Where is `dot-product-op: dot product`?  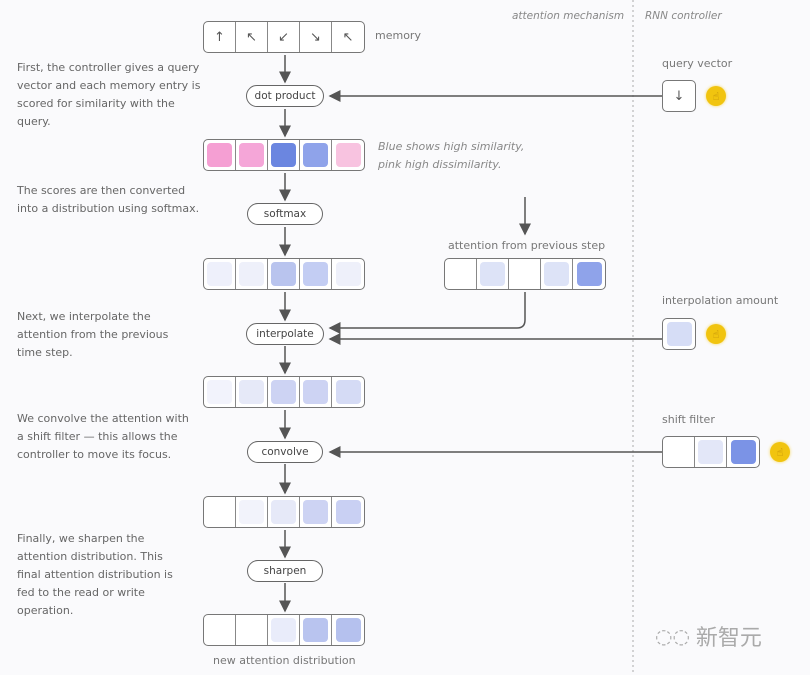 dot-product-op: dot product is located at coordinates (285, 96).